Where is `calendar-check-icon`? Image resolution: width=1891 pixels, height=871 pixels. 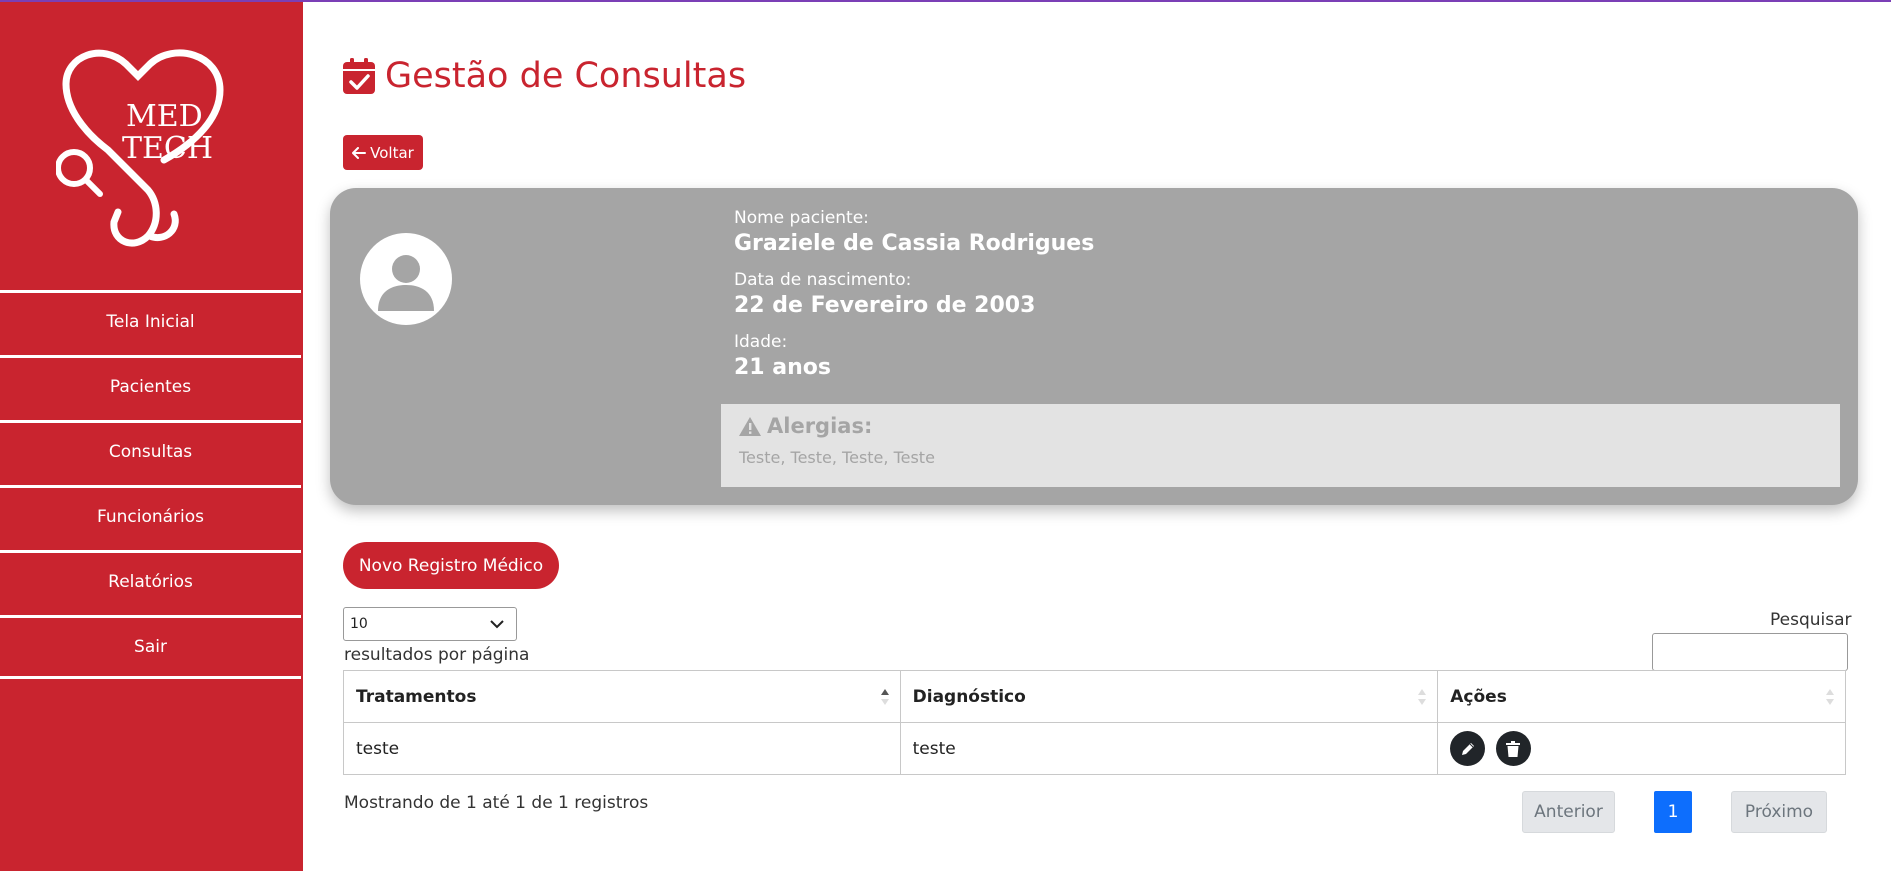
calendar-check-icon is located at coordinates (359, 76).